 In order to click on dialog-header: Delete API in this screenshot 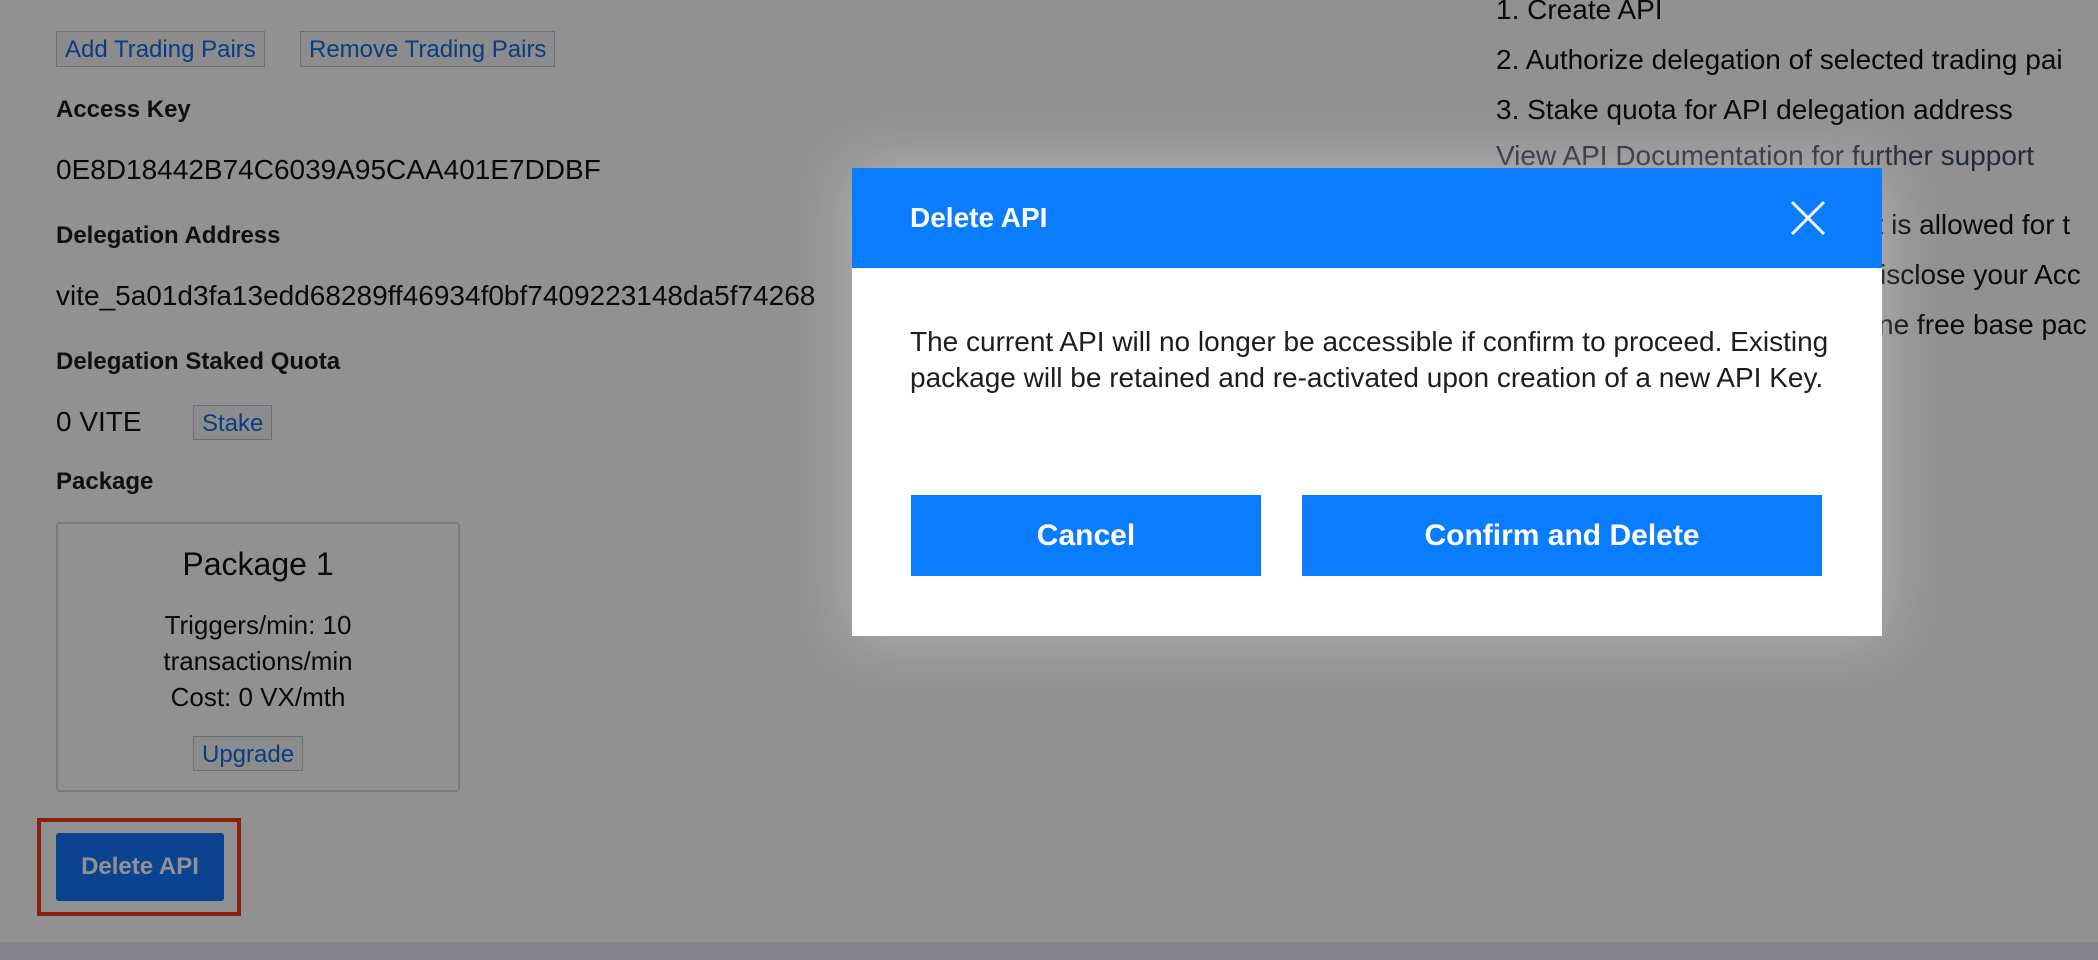, I will do `click(1367, 218)`.